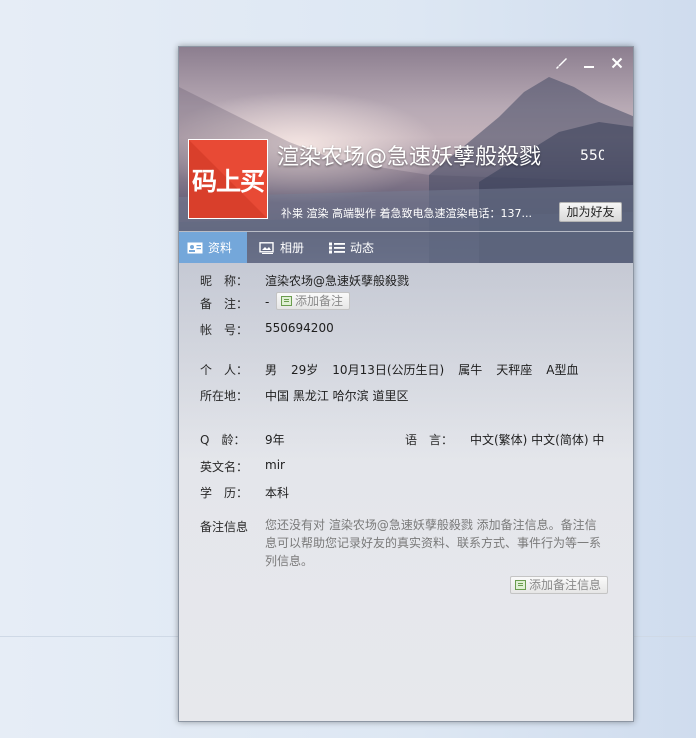 This screenshot has height=738, width=696. I want to click on remark-info-label: 备注信息, so click(224, 527).